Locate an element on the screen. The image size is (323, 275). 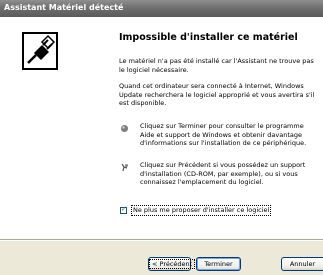
page-title: Impossible d'installer ce matériel is located at coordinates (208, 37).